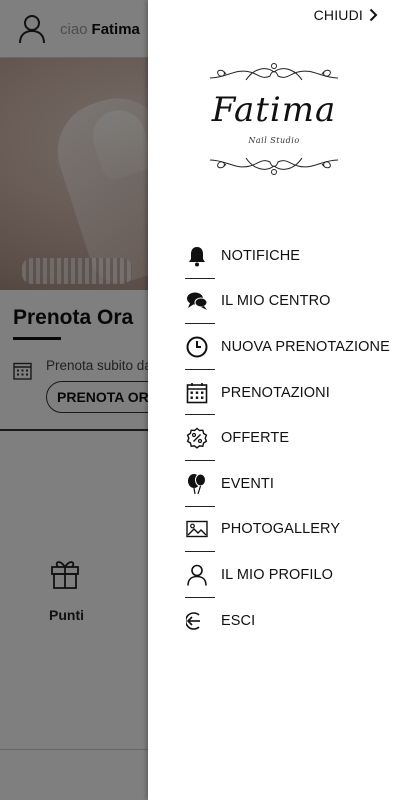 The image size is (400, 800). What do you see at coordinates (197, 575) in the screenshot?
I see `user-icon` at bounding box center [197, 575].